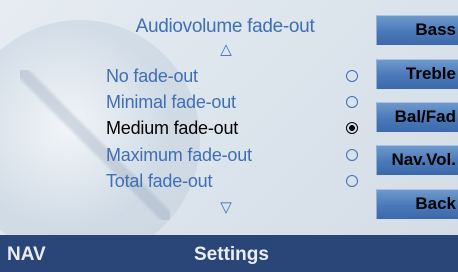 This screenshot has height=272, width=458. Describe the element at coordinates (417, 117) in the screenshot. I see `balance-fader-button: Bal/Fad` at that location.